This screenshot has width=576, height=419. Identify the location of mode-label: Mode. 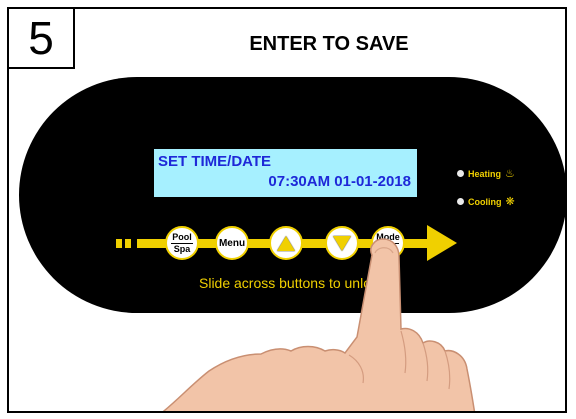
(388, 236).